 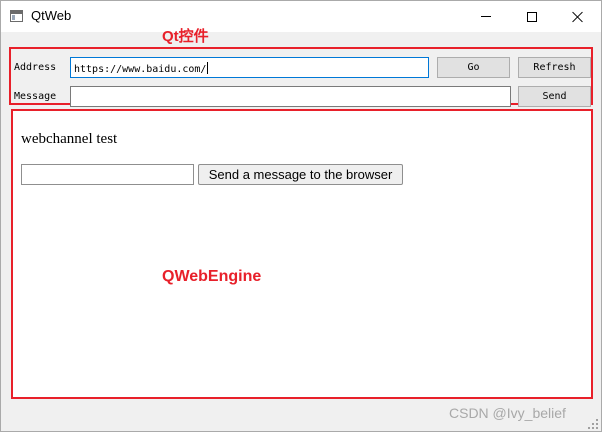 What do you see at coordinates (51, 15) in the screenshot?
I see `window-title: QtWeb` at bounding box center [51, 15].